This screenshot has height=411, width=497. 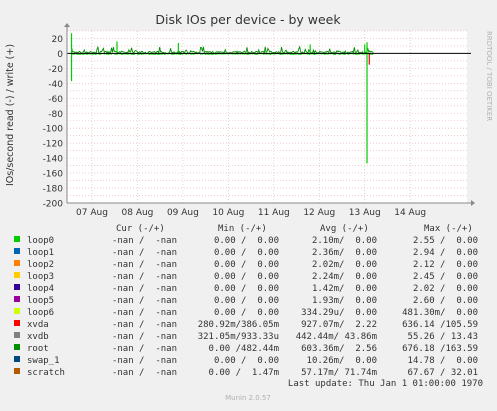 What do you see at coordinates (440, 313) in the screenshot?
I see `legend-max: 481.30m/ 0.00` at bounding box center [440, 313].